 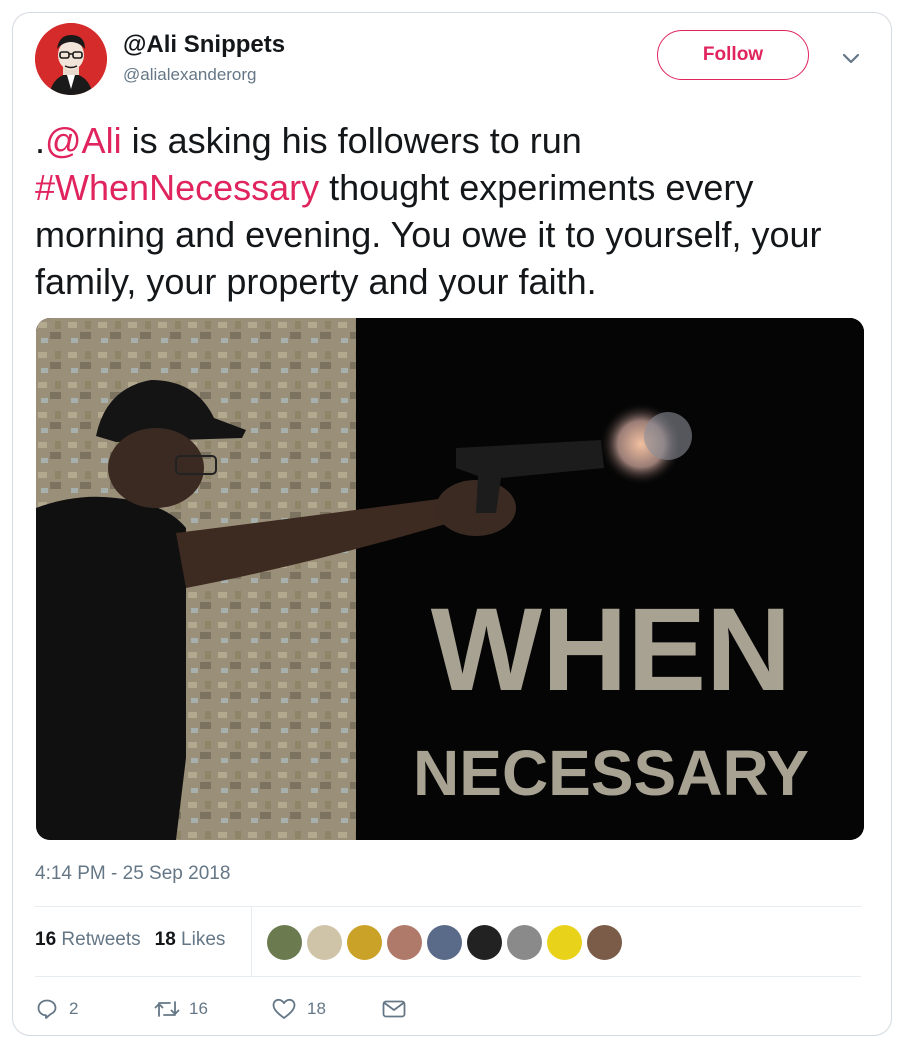 I want to click on direct-message-button, so click(x=394, y=1009).